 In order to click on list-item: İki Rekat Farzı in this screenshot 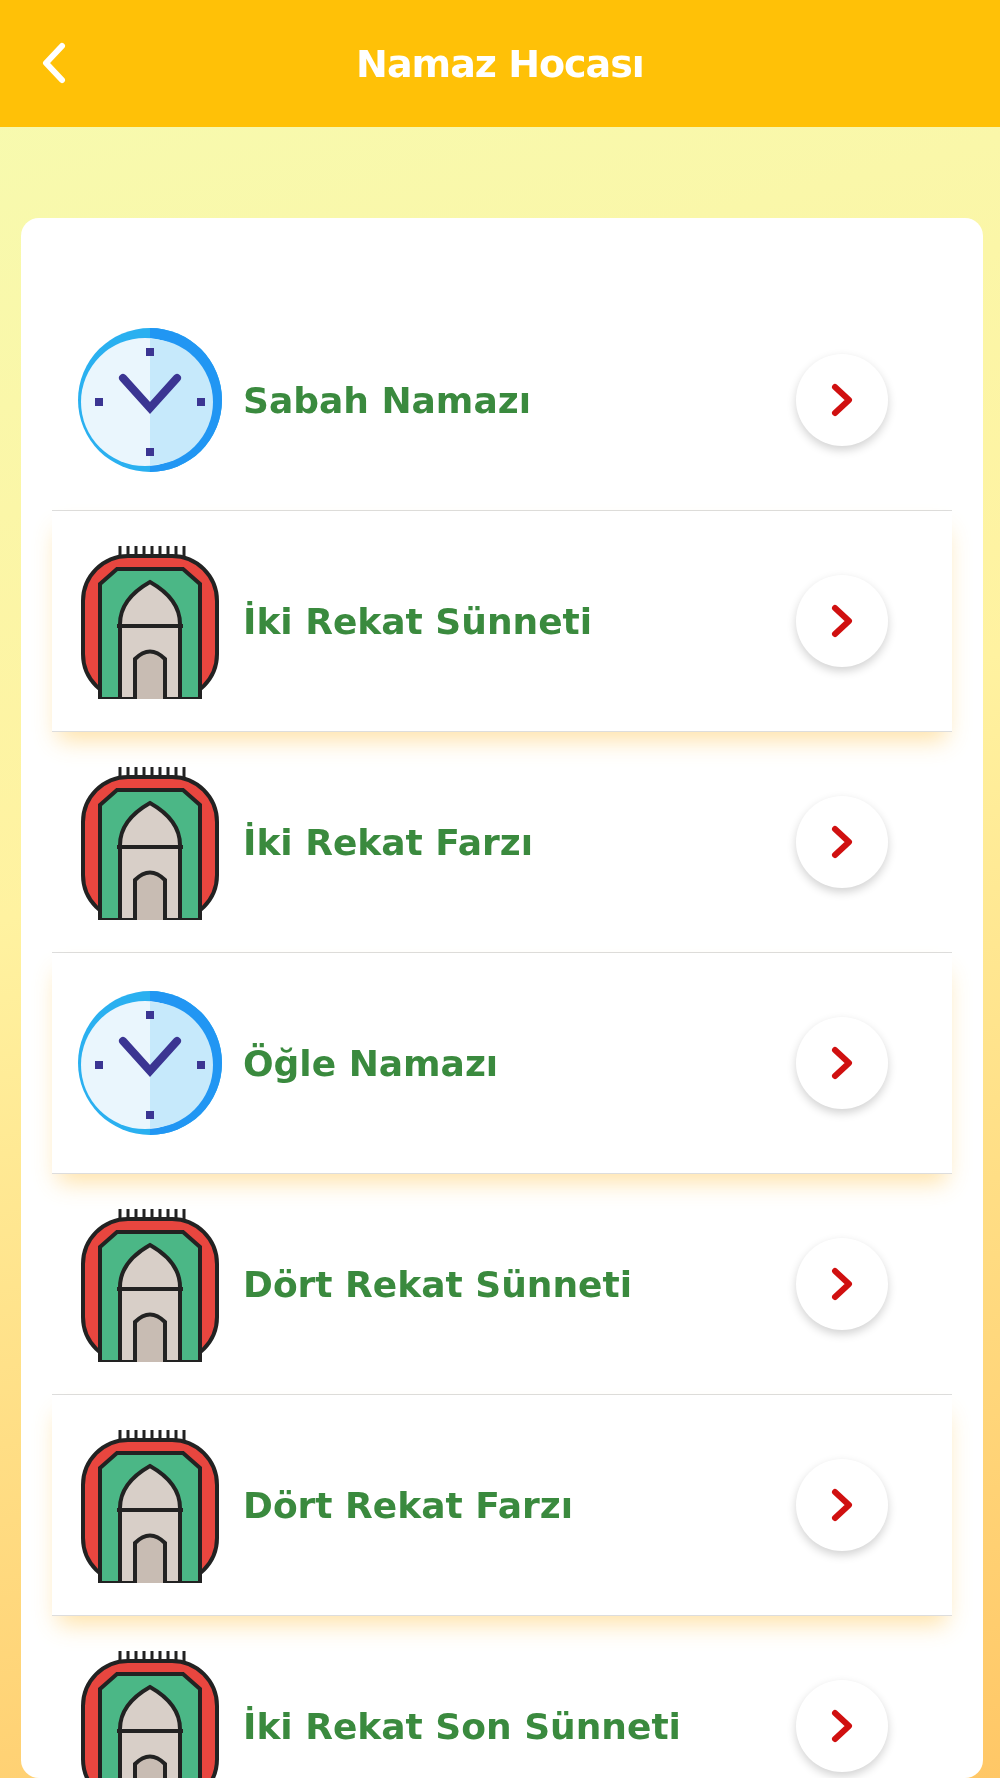, I will do `click(502, 842)`.